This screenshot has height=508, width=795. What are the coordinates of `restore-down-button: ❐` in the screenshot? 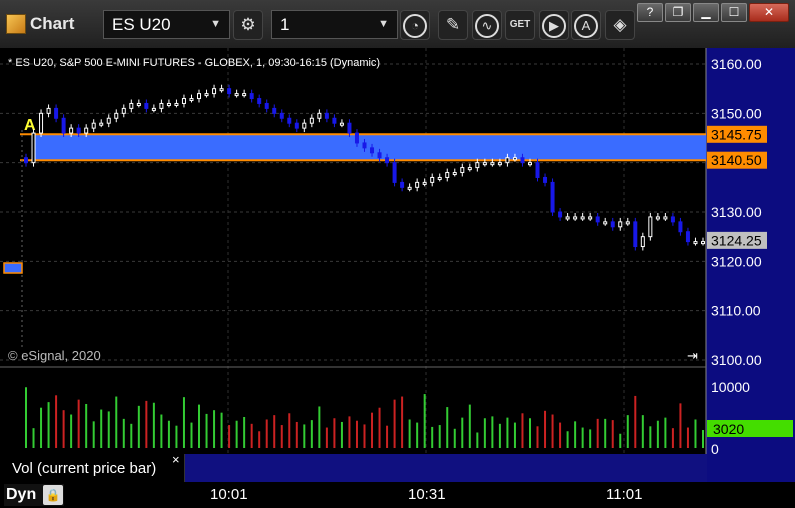 It's located at (678, 12).